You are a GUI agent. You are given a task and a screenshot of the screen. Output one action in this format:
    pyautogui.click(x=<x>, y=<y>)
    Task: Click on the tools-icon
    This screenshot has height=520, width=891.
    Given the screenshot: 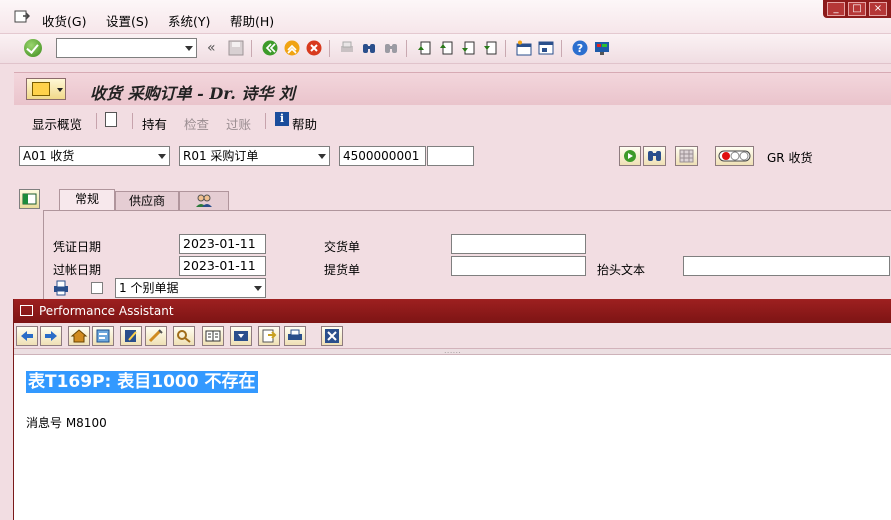 What is the action you would take?
    pyautogui.click(x=103, y=336)
    